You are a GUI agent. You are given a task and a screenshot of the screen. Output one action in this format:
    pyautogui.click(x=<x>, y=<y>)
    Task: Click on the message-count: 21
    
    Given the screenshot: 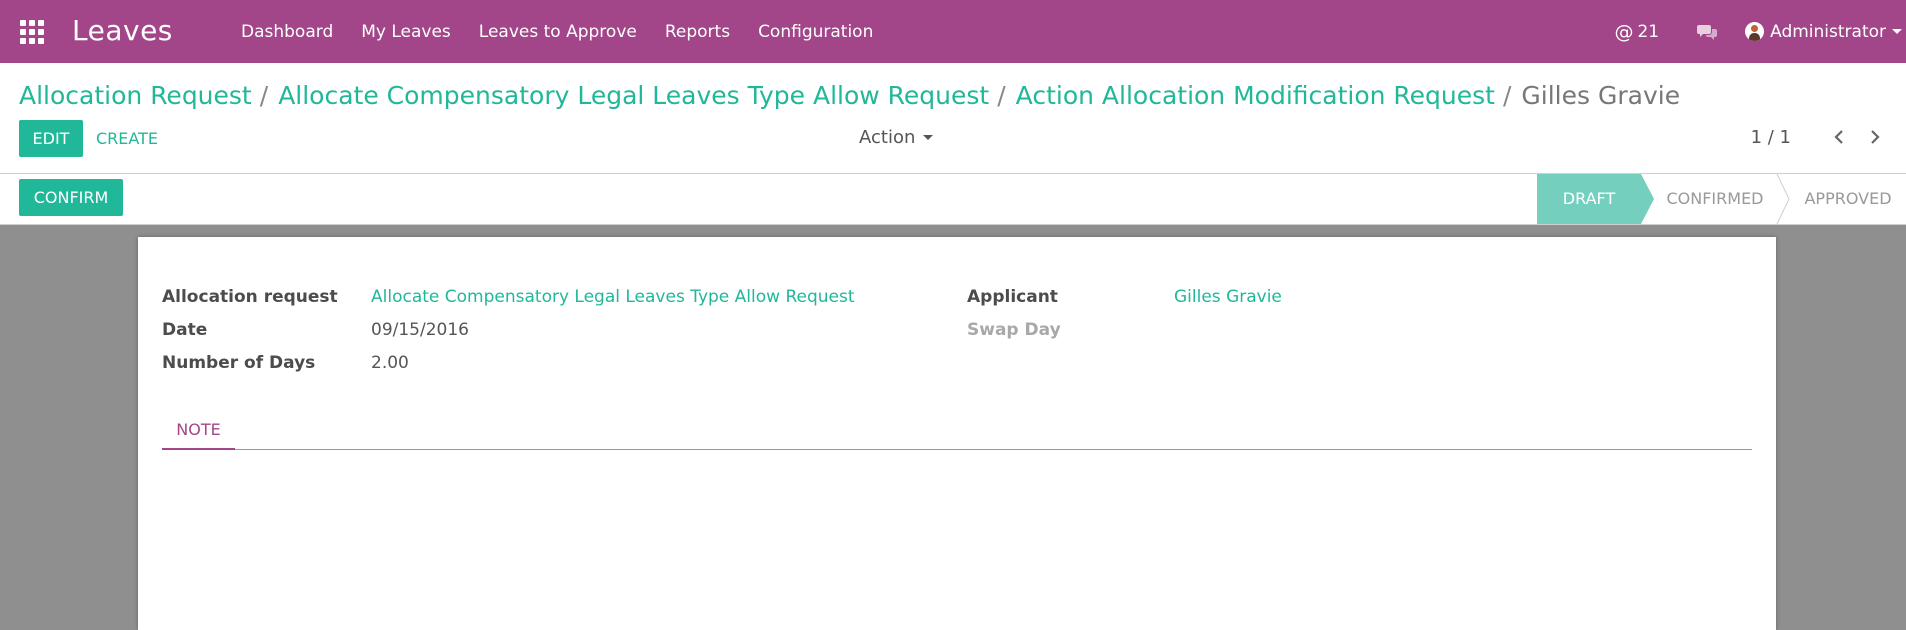 What is the action you would take?
    pyautogui.click(x=1648, y=31)
    